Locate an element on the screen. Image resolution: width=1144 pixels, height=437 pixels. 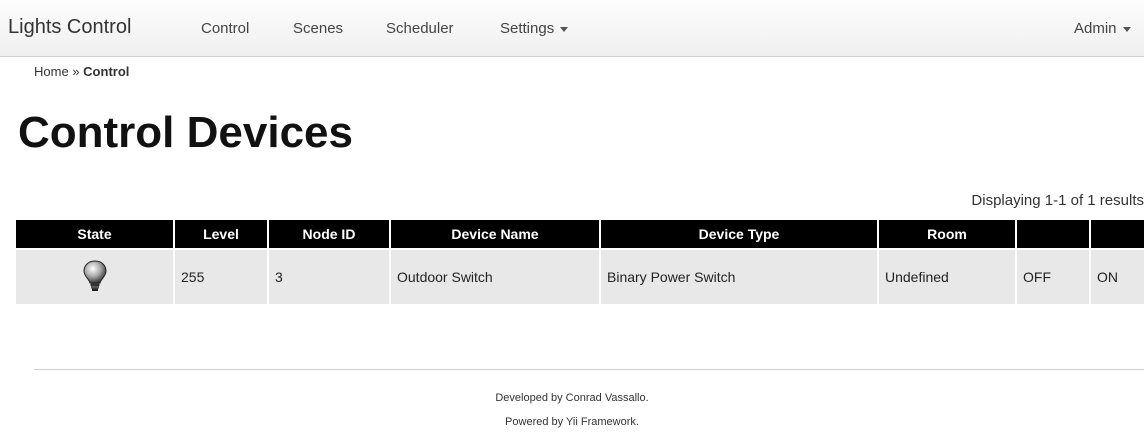
node-id-cell: 3 is located at coordinates (328, 276).